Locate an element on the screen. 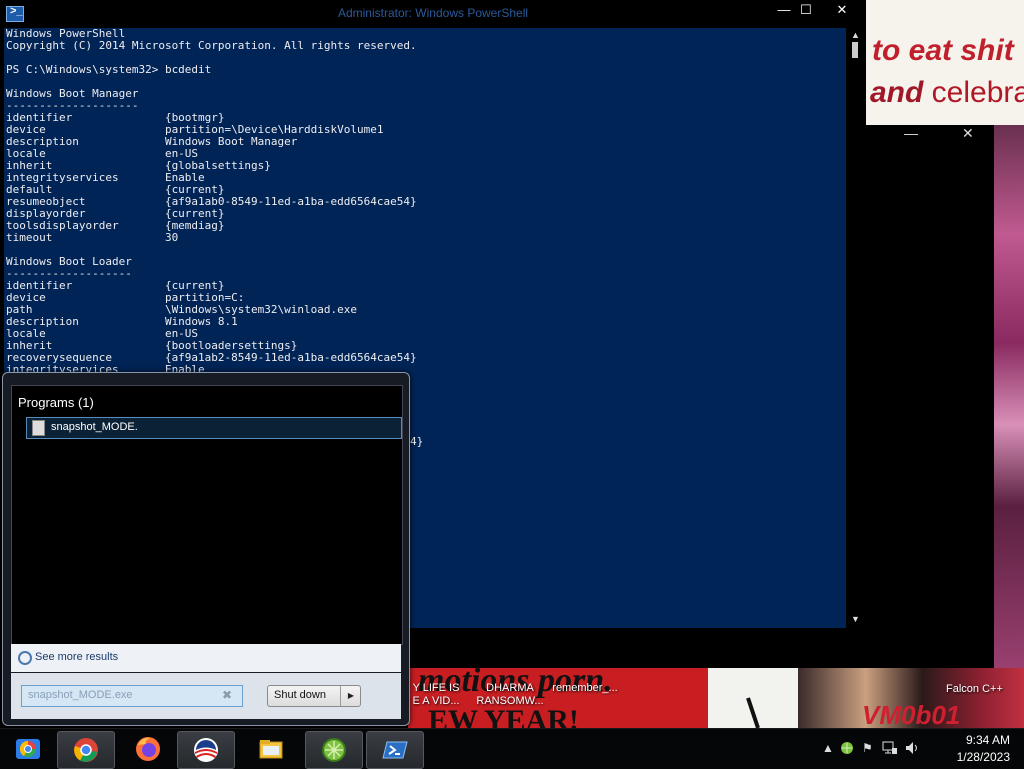 Image resolution: width=1024 pixels, height=769 pixels. search-results-panel: Programs (1) snapshot_MODE. is located at coordinates (207, 515).